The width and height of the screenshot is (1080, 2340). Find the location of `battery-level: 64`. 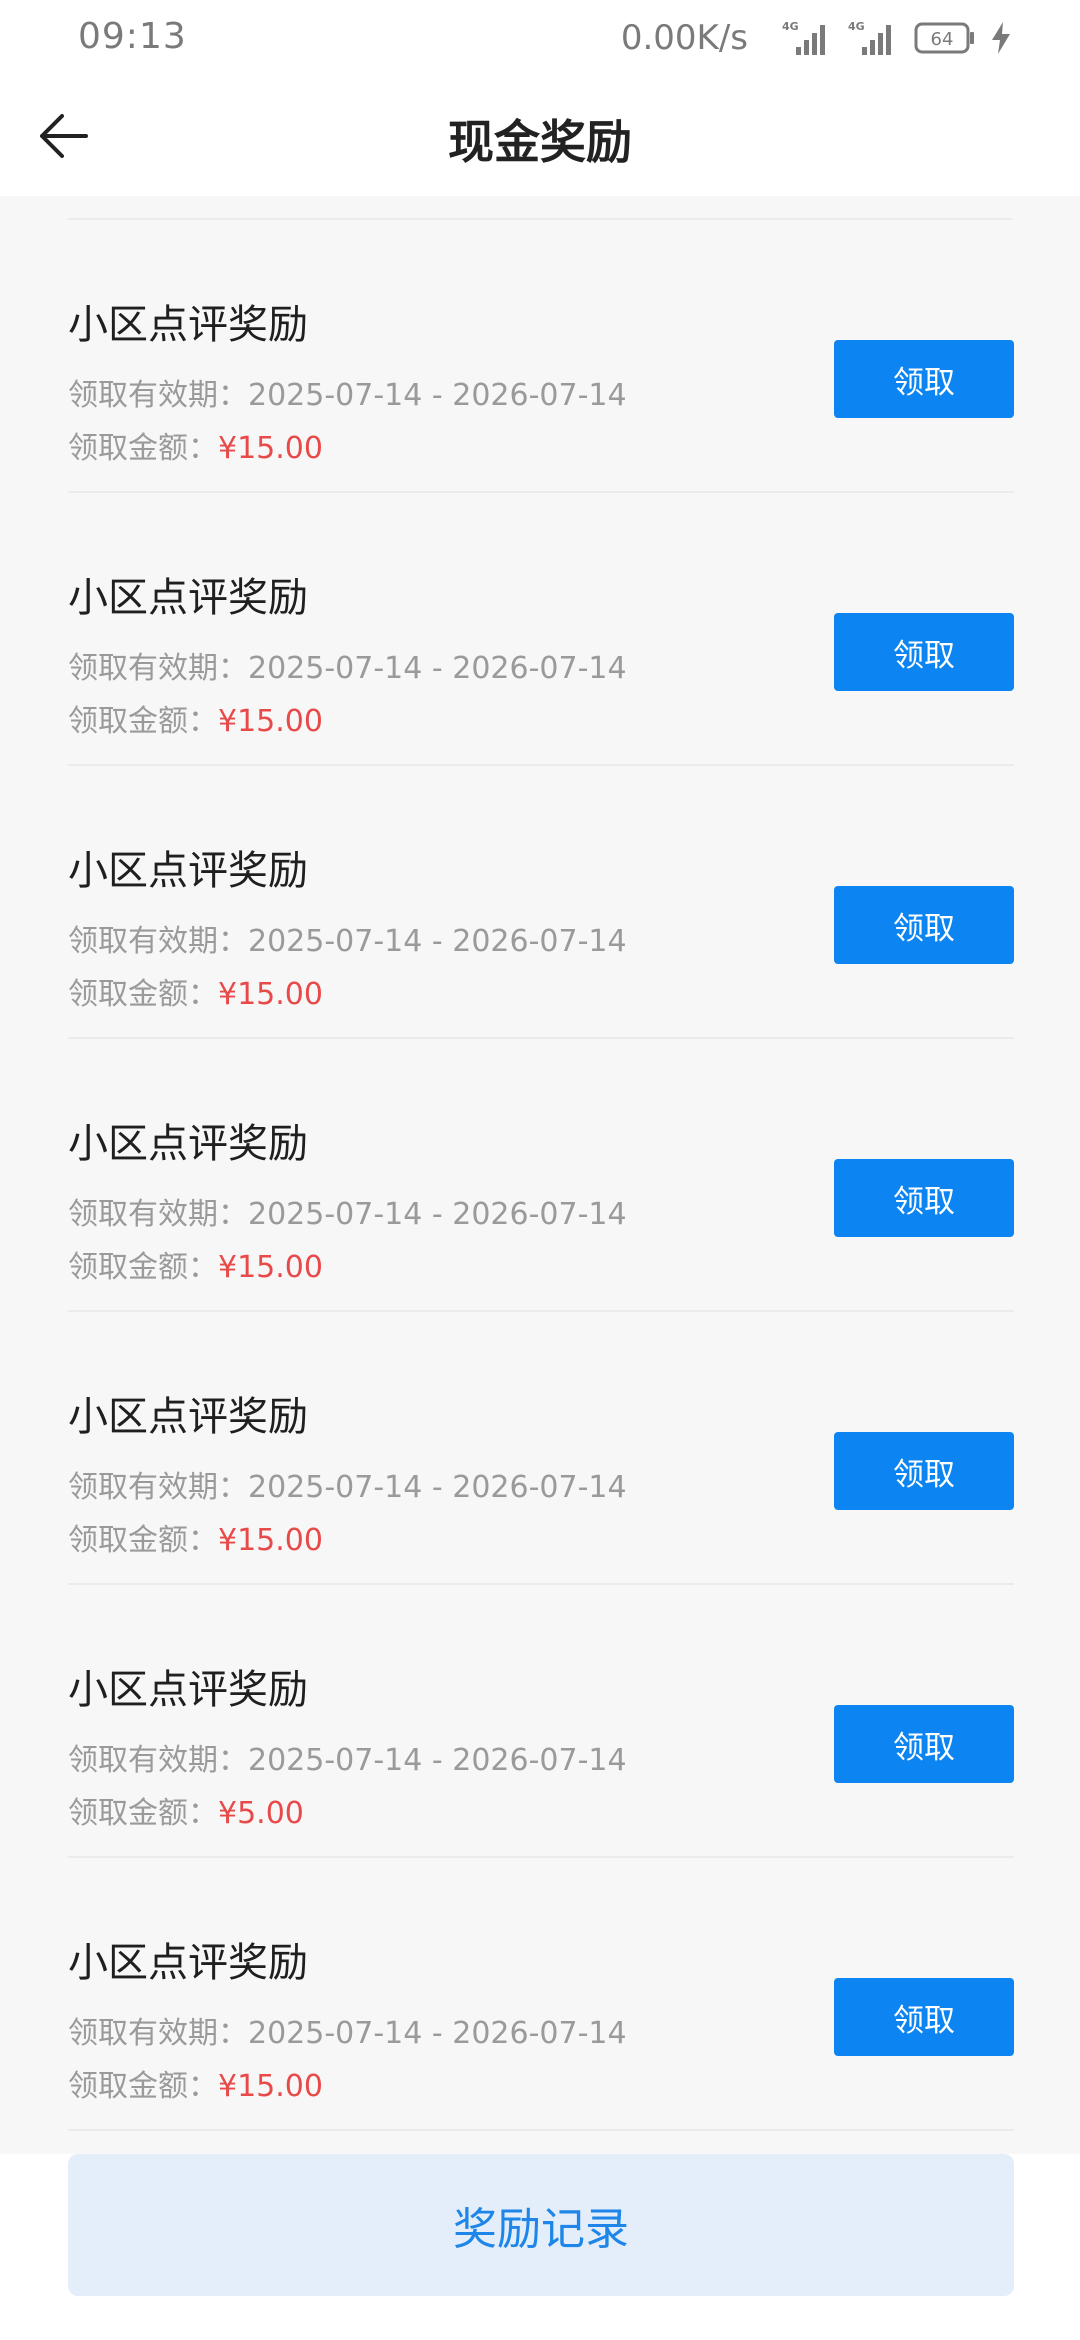

battery-level: 64 is located at coordinates (942, 39).